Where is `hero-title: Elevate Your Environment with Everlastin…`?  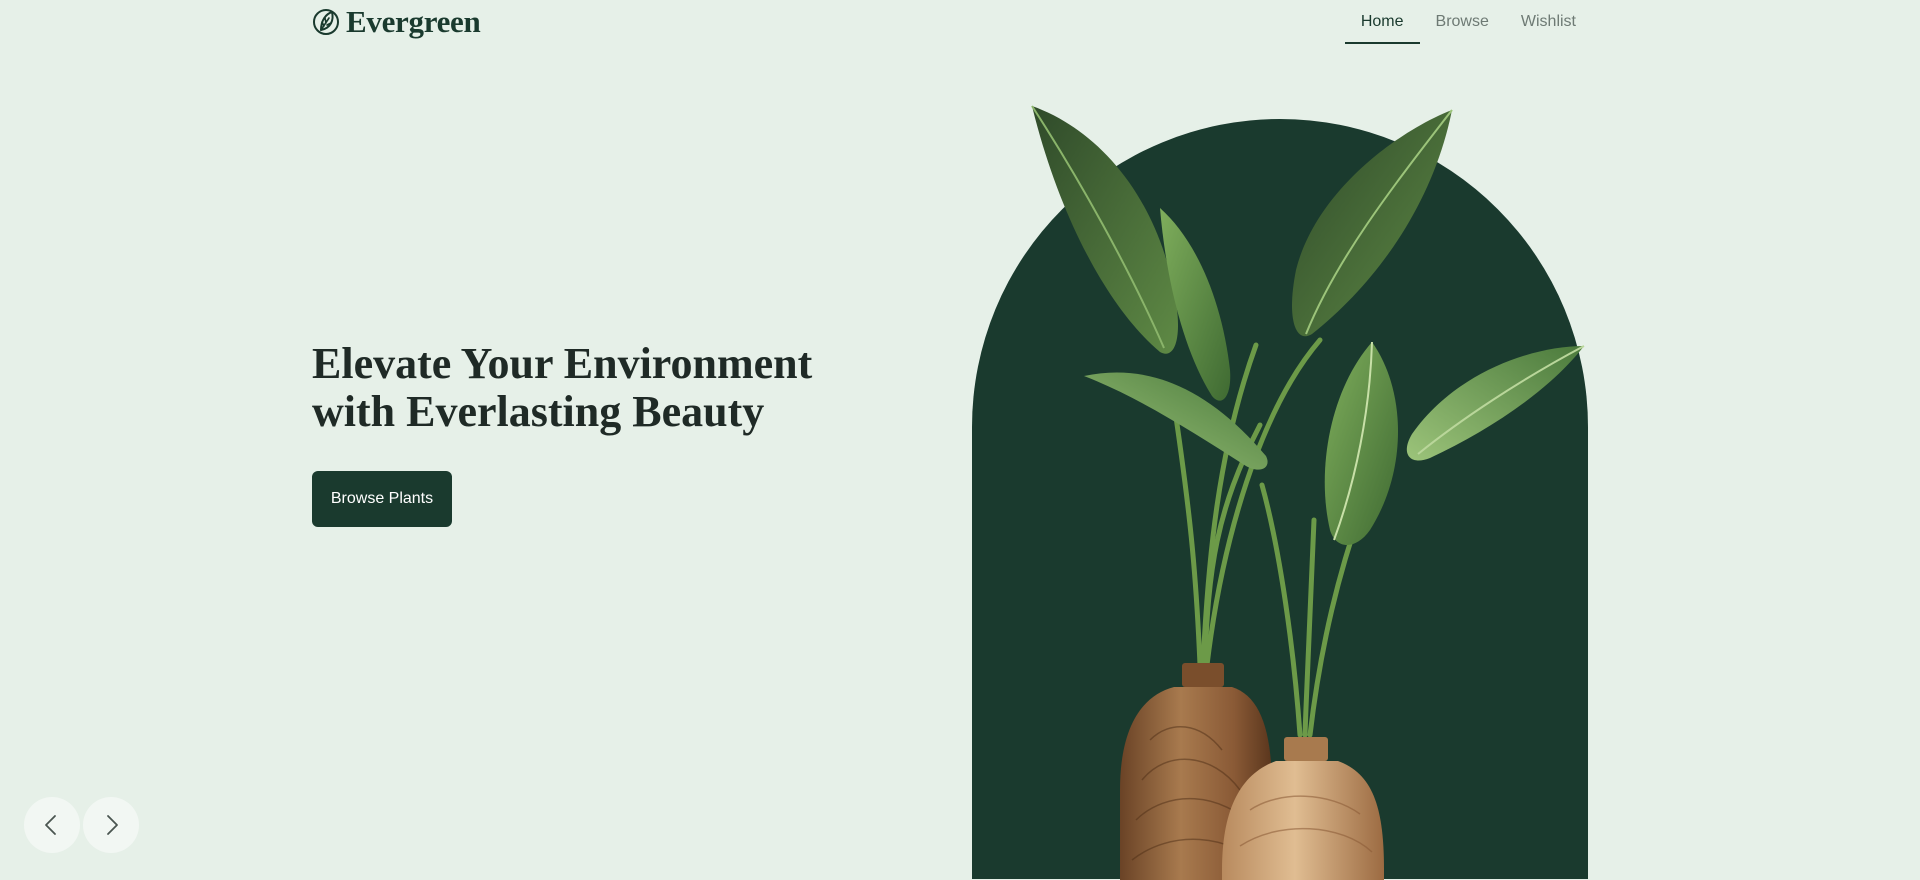
hero-title: Elevate Your Environment with Everlastin… is located at coordinates (612, 388).